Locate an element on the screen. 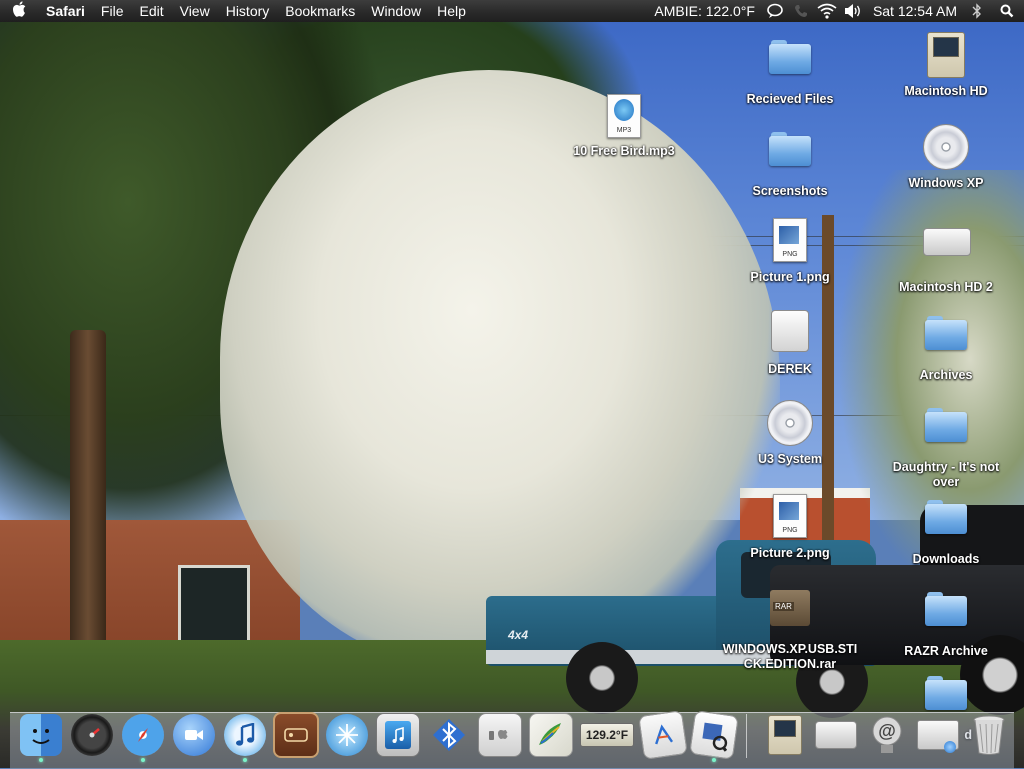  spotlight-search-icon is located at coordinates (1007, 11).